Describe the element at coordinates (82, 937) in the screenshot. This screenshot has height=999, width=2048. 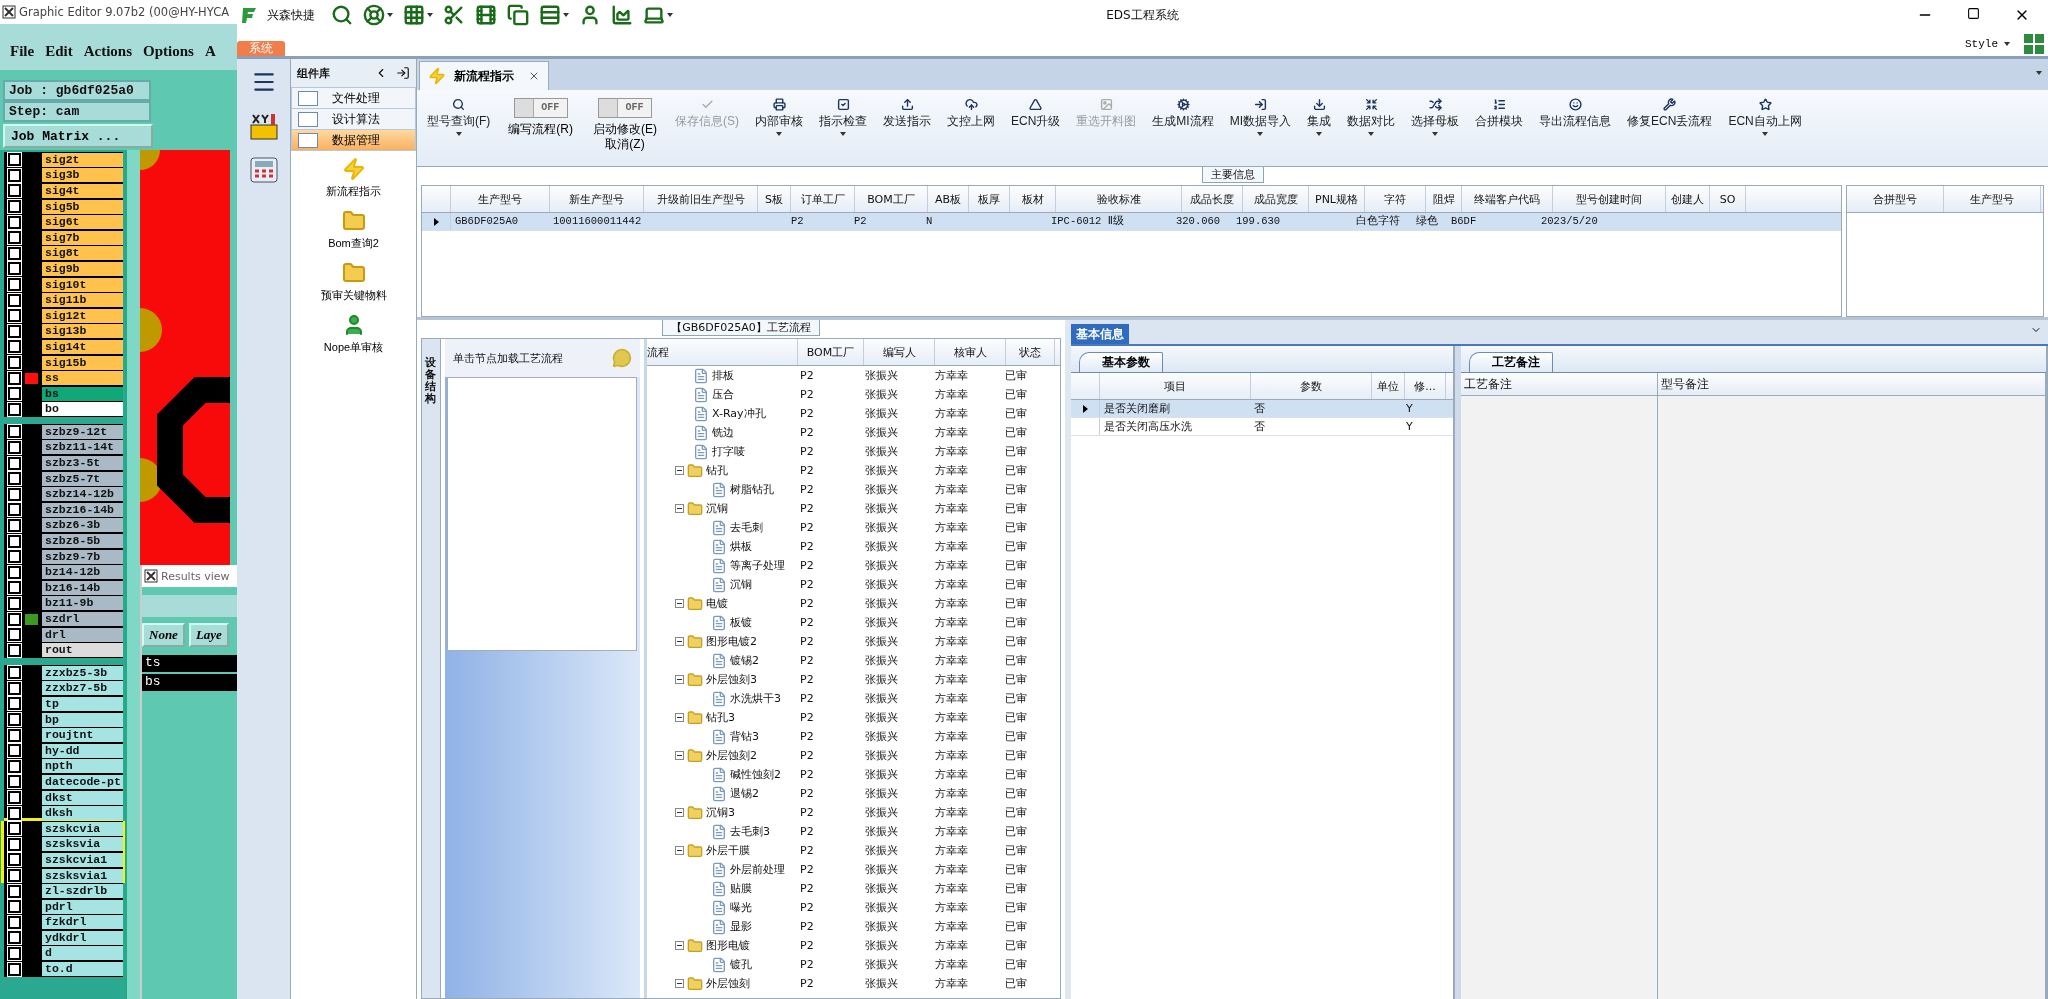
I see `layer-name: ydkdrl` at that location.